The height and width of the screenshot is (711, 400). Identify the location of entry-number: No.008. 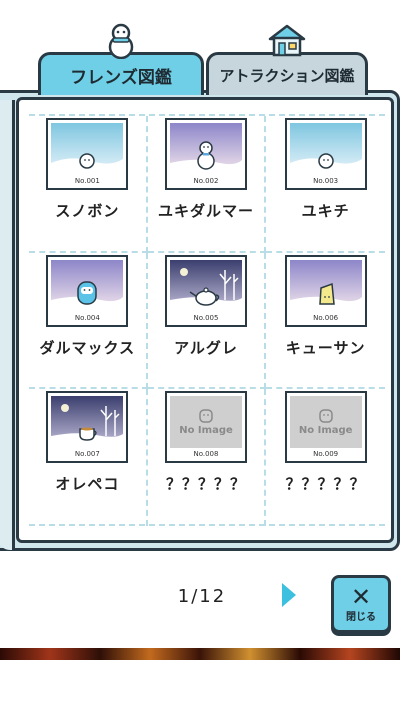
(206, 454).